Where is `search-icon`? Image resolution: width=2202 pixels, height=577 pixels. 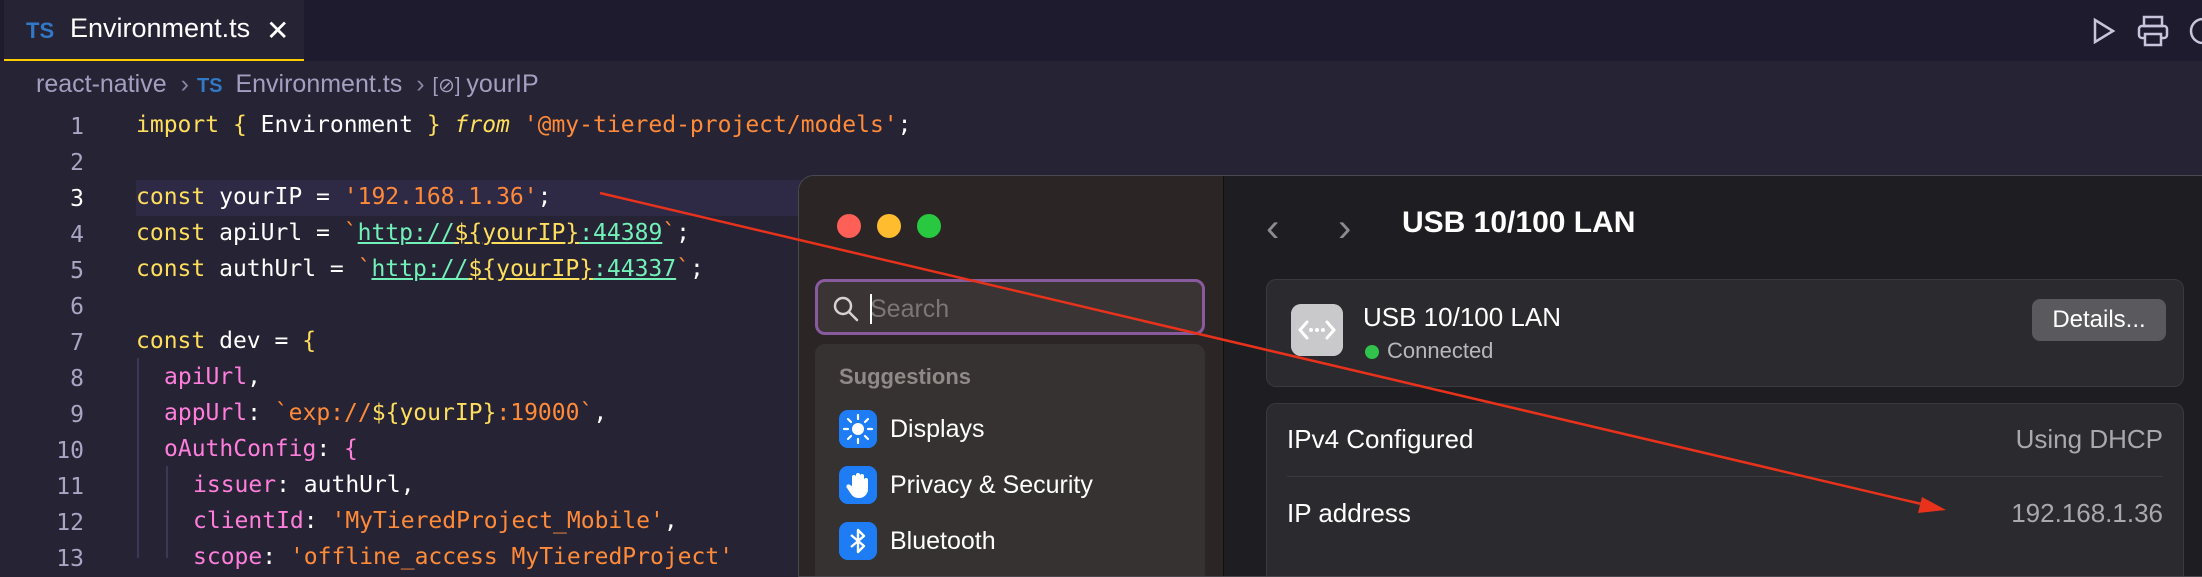
search-icon is located at coordinates (846, 309).